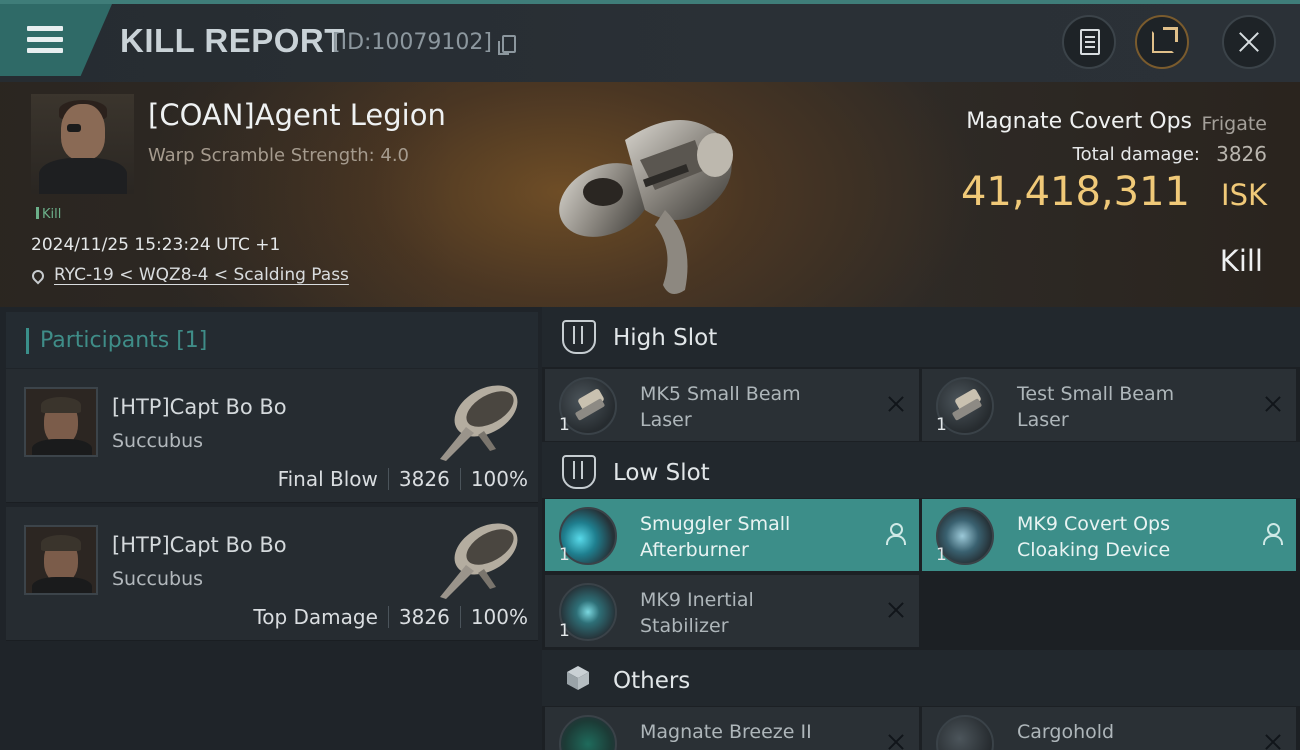 The image size is (1300, 750). What do you see at coordinates (38, 276) in the screenshot?
I see `location-pin-icon` at bounding box center [38, 276].